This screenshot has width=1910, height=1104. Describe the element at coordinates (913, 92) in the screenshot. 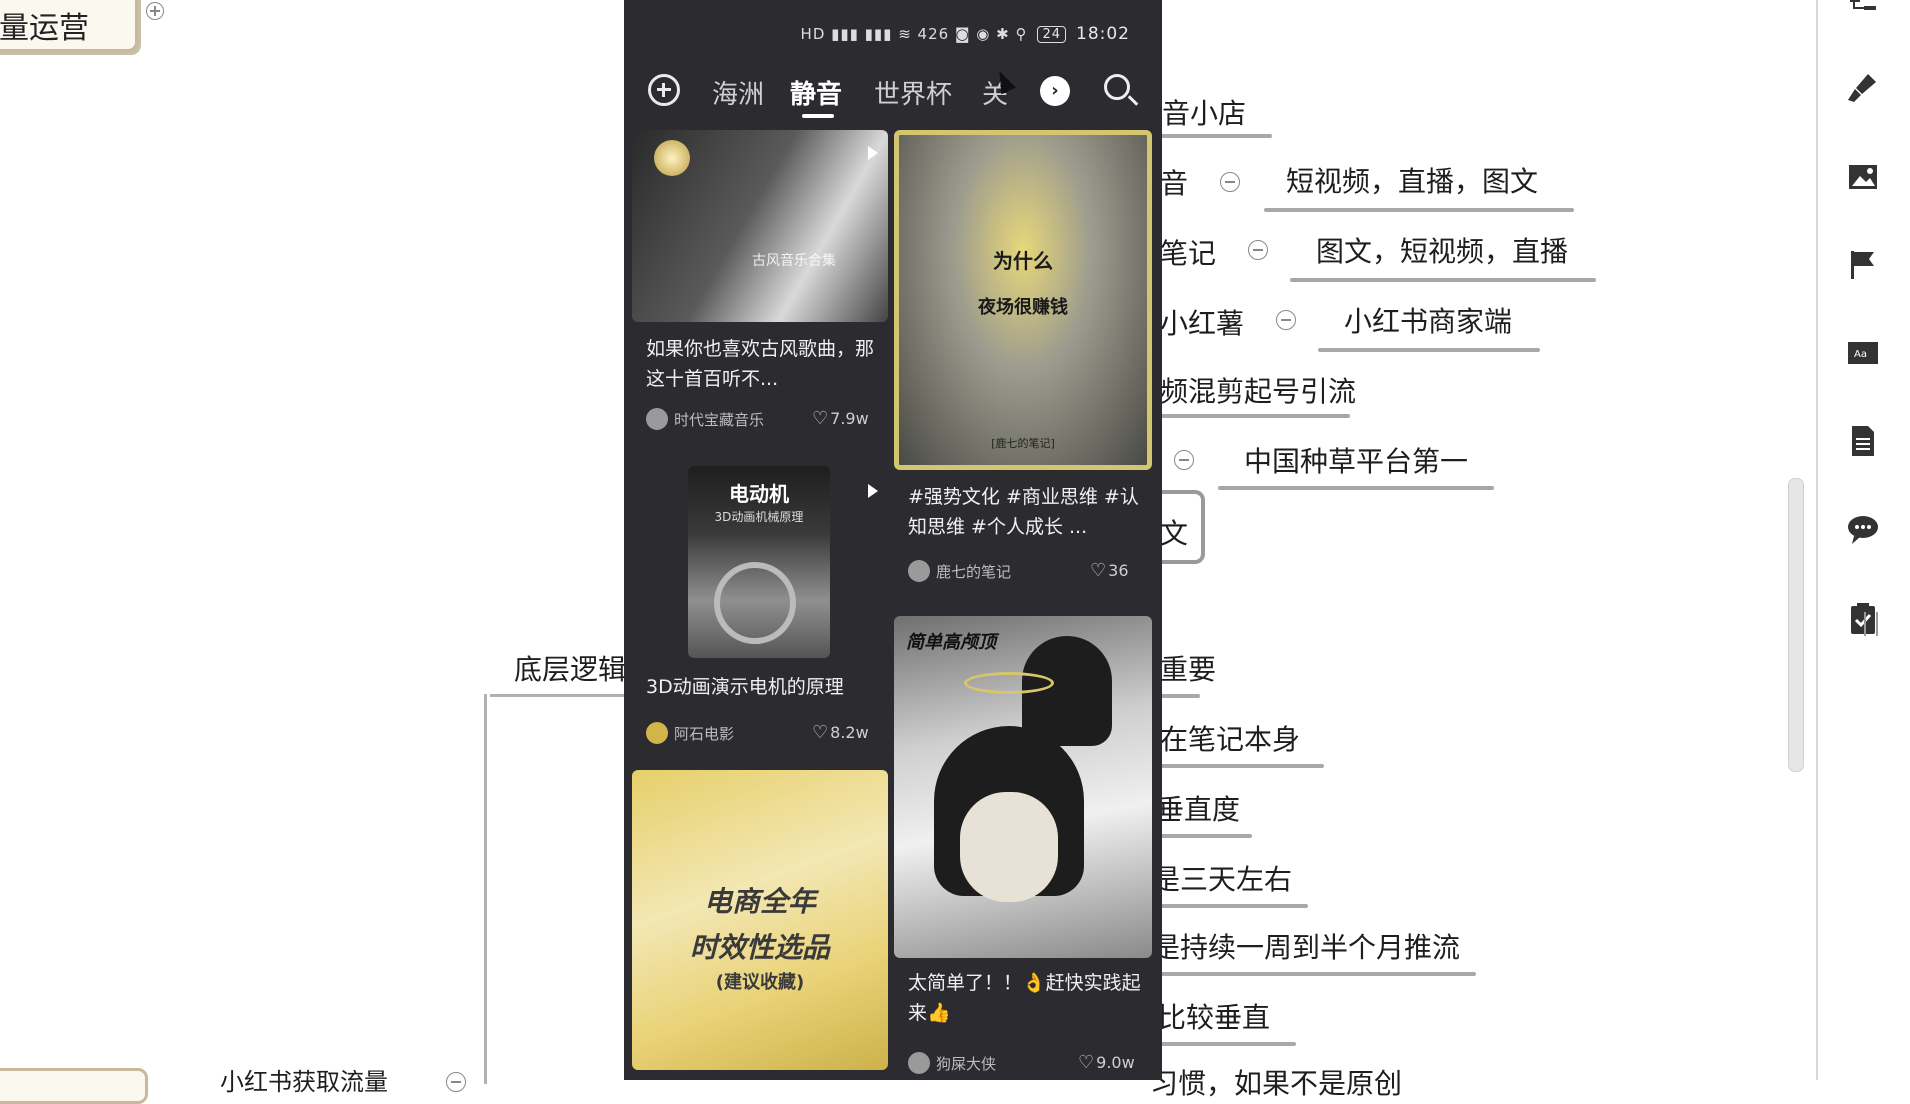

I see `tab-channel: 世界杯` at that location.